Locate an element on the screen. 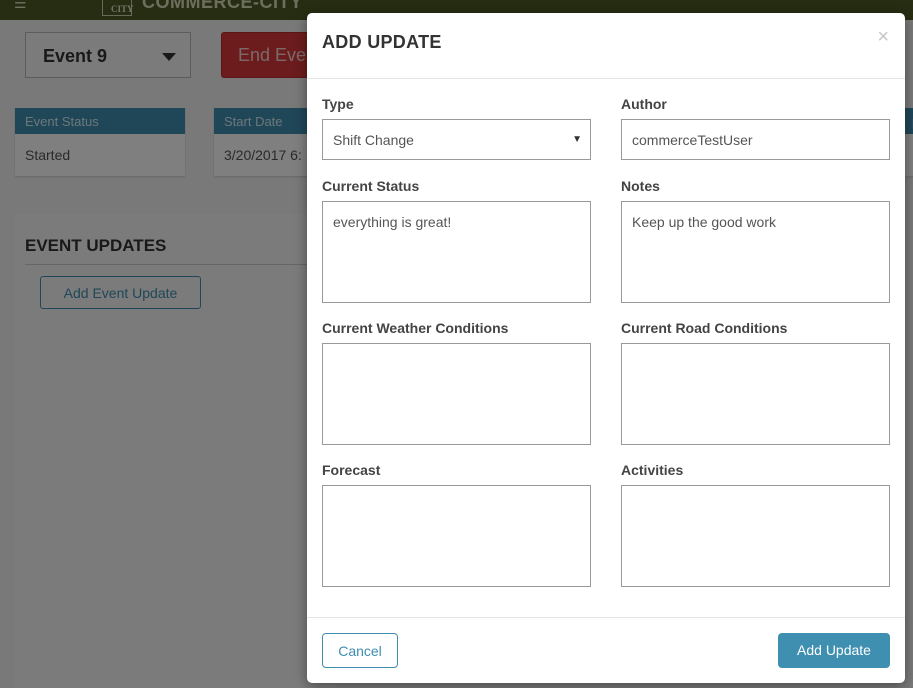 This screenshot has width=913, height=688. modal-header: ADD UPDATE × is located at coordinates (606, 46).